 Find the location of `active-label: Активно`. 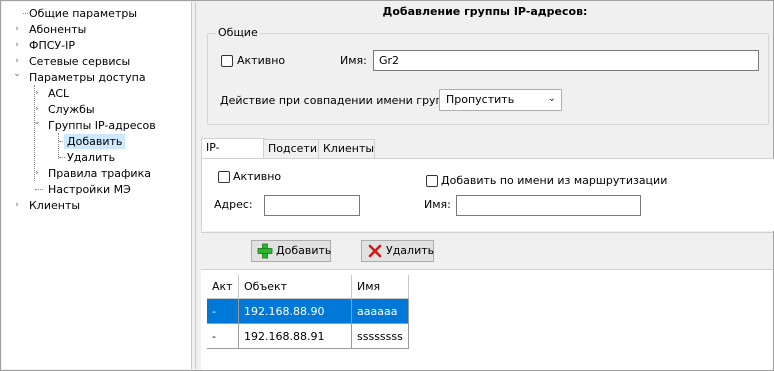

active-label: Активно is located at coordinates (261, 60).